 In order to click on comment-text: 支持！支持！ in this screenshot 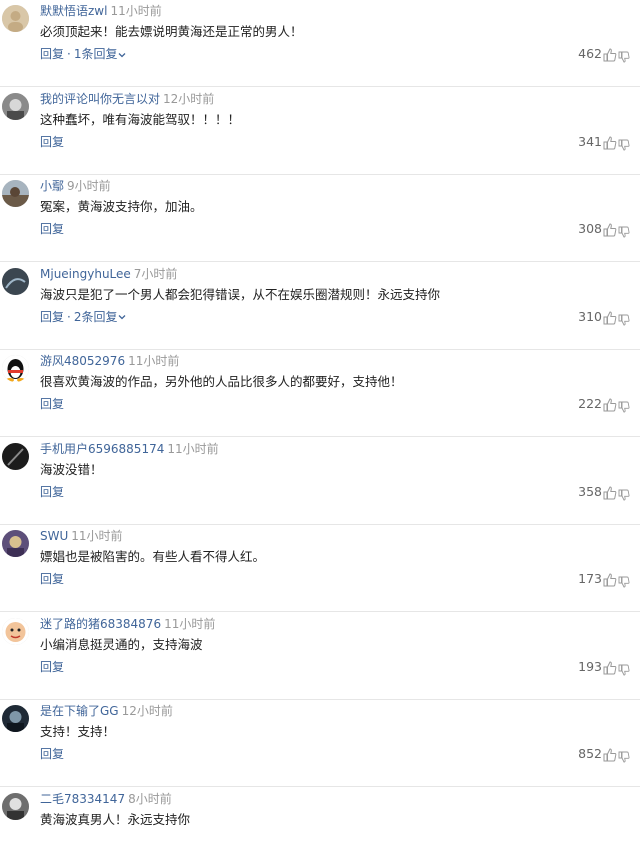, I will do `click(78, 731)`.